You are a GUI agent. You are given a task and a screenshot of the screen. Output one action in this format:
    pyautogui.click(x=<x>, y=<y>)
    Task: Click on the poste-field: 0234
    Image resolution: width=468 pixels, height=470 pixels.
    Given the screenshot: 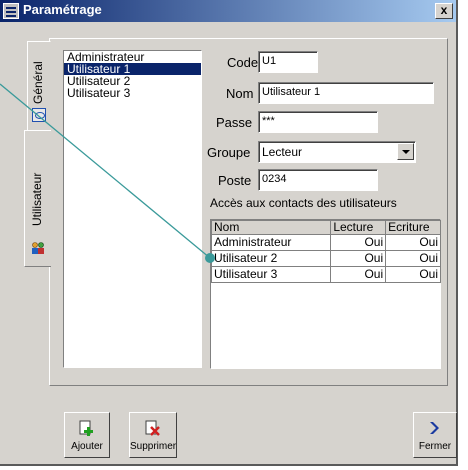 What is the action you would take?
    pyautogui.click(x=318, y=180)
    